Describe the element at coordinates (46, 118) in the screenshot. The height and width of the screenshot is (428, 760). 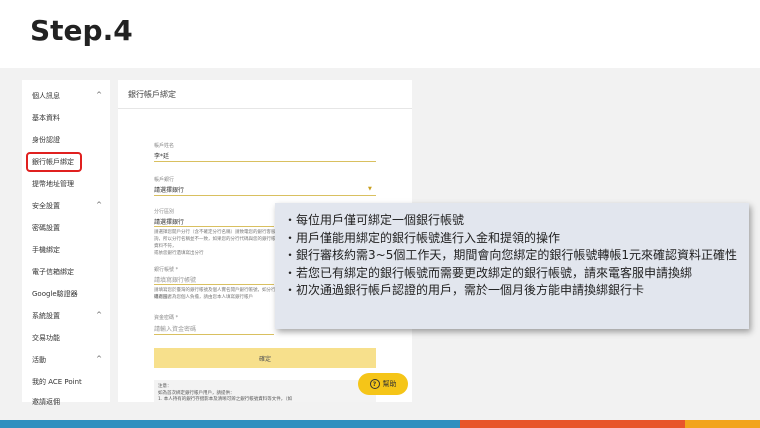
I see `sidebar-item-basic-info: 基本資料` at that location.